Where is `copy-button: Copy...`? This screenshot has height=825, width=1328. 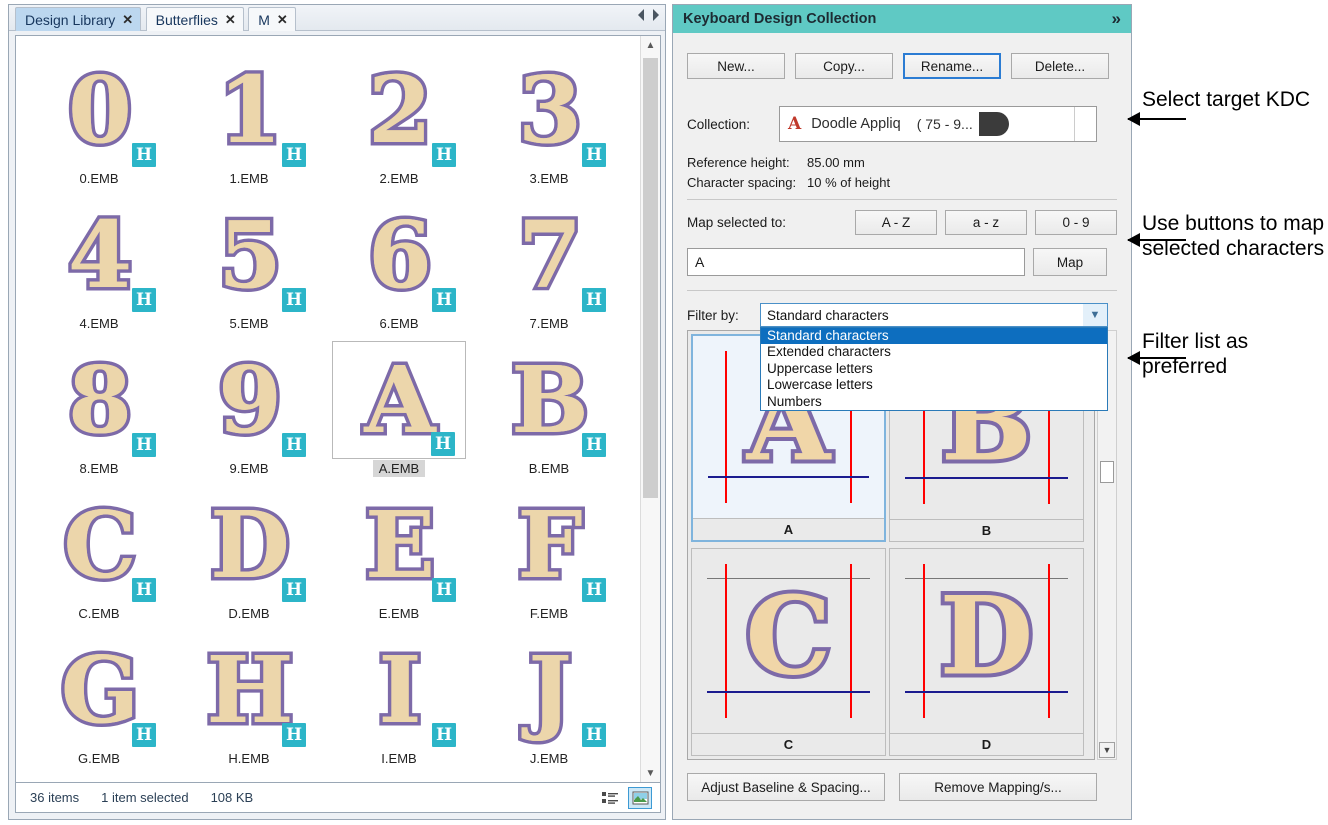 copy-button: Copy... is located at coordinates (844, 66).